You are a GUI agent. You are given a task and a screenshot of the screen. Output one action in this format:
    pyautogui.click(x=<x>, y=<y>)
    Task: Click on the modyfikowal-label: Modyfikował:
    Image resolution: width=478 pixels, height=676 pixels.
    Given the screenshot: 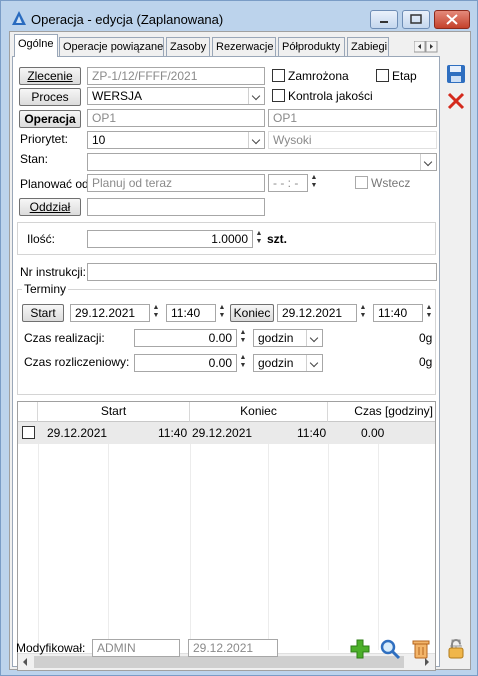 What is the action you would take?
    pyautogui.click(x=51, y=648)
    